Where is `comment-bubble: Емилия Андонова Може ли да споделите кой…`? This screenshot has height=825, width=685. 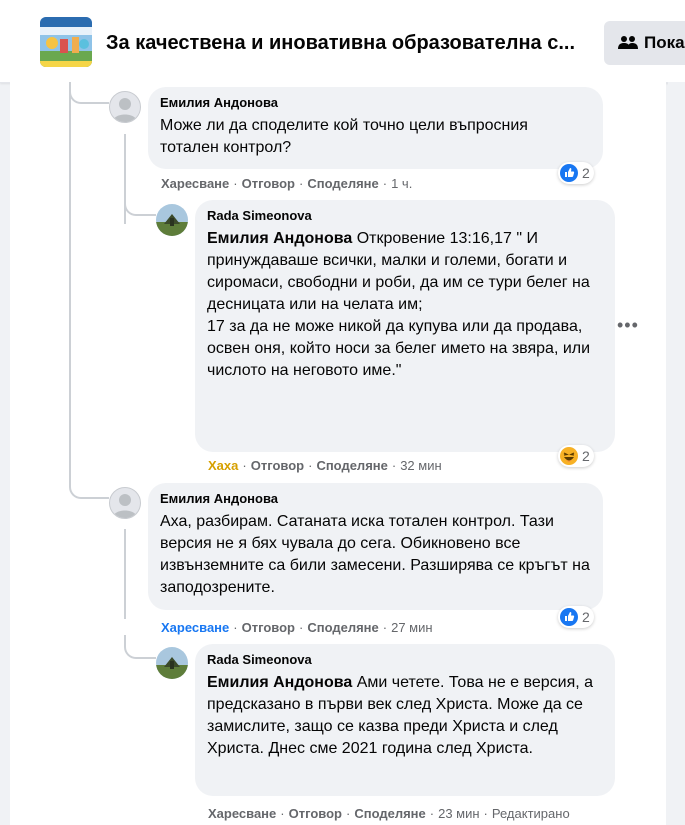 comment-bubble: Емилия Андонова Може ли да споделите кой… is located at coordinates (375, 128).